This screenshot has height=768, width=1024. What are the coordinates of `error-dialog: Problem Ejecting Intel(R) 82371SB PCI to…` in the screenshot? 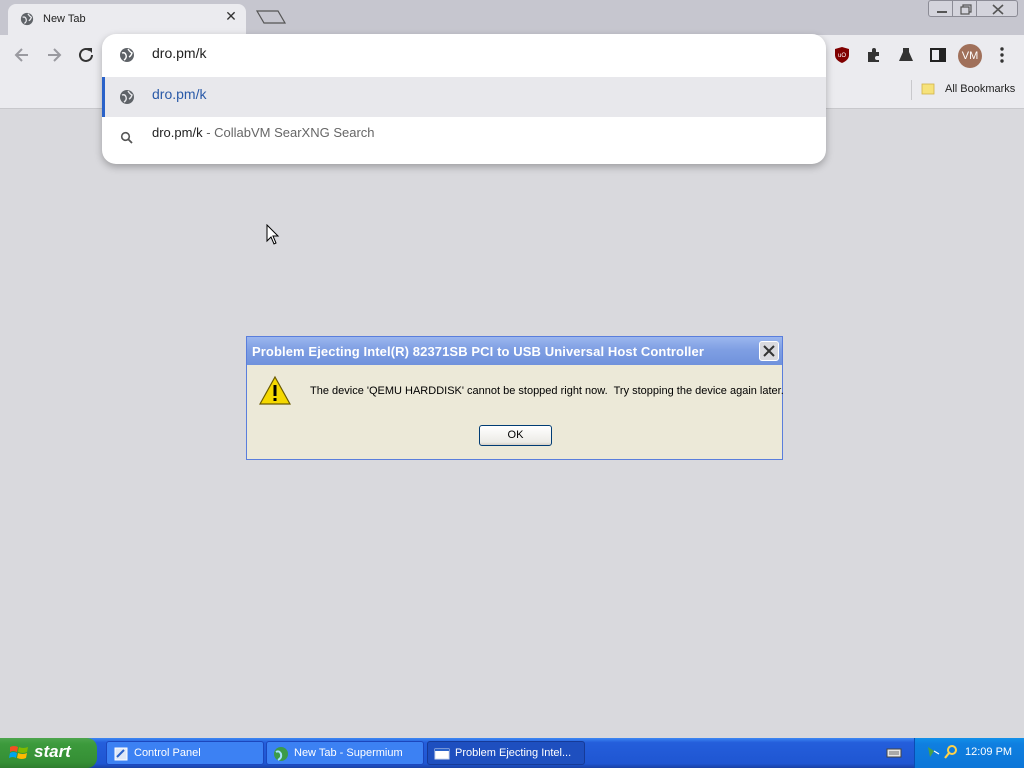 It's located at (515, 398).